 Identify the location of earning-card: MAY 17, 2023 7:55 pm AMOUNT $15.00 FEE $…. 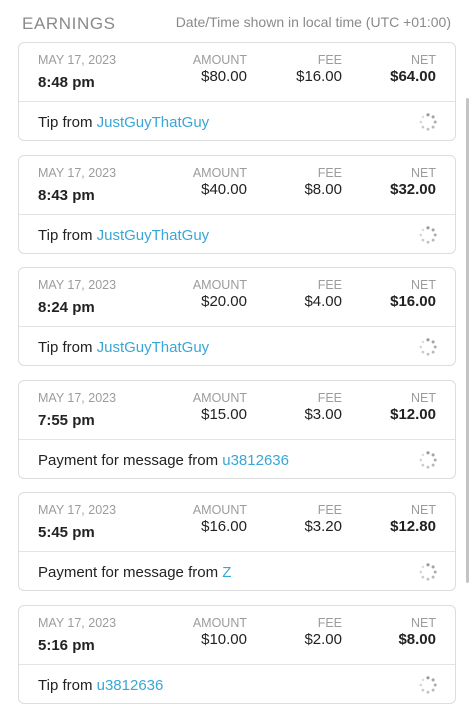
(237, 429).